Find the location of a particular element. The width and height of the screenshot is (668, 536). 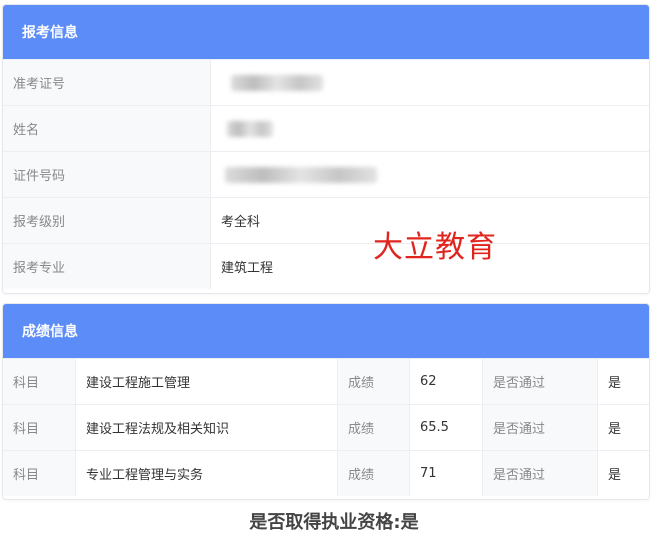

subject-name: 专业工程管理与实务 is located at coordinates (206, 473).